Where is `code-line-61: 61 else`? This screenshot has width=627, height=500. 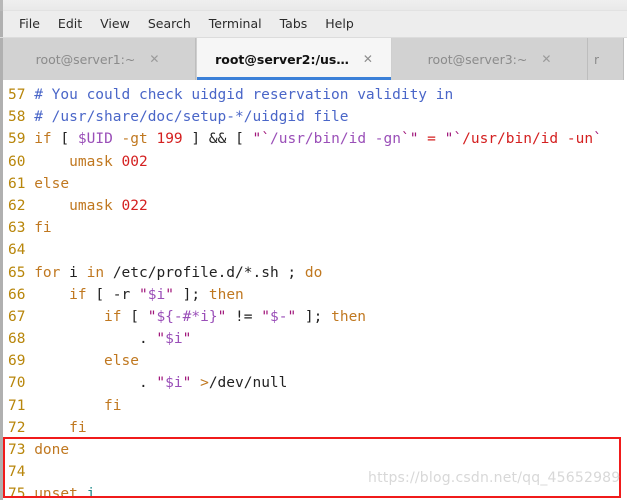
code-line-61: 61 else is located at coordinates (313, 184).